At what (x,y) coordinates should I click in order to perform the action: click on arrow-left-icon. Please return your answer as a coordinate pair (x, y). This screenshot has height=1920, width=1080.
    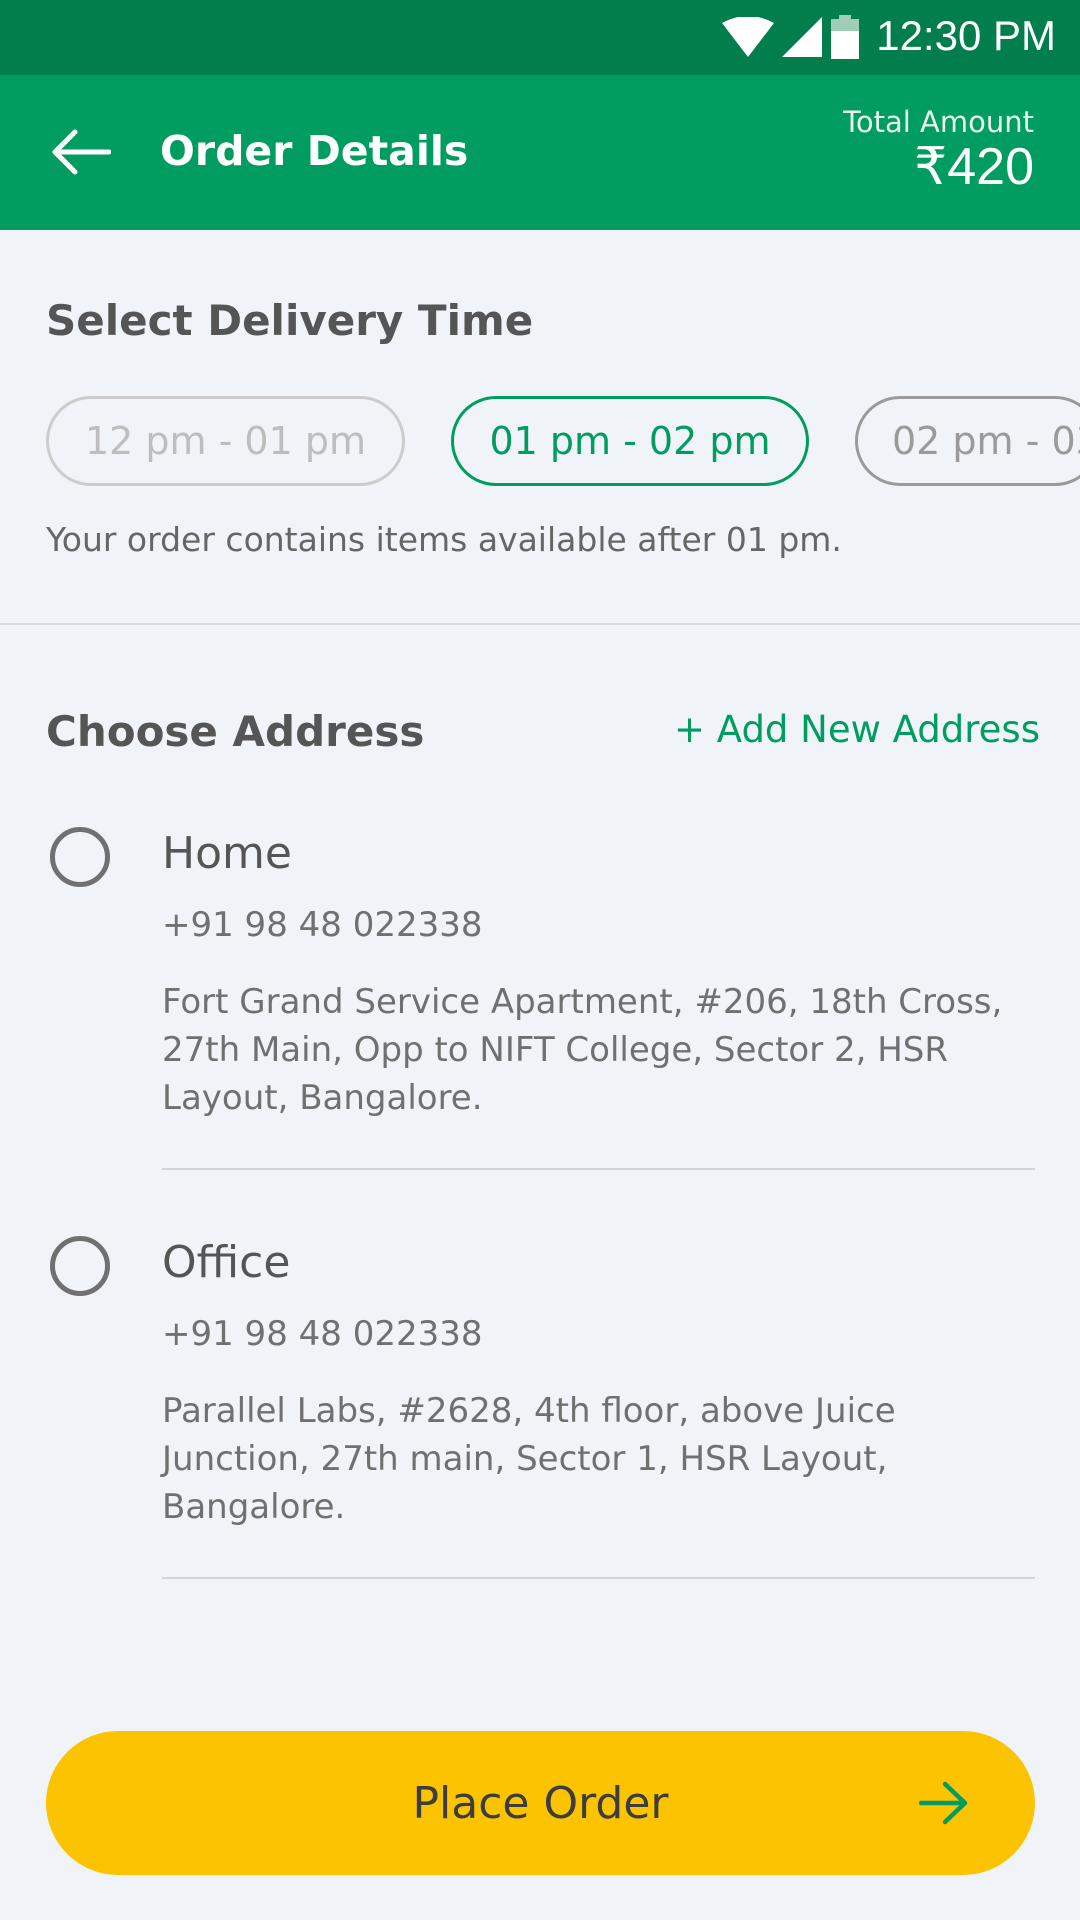
    Looking at the image, I should click on (81, 152).